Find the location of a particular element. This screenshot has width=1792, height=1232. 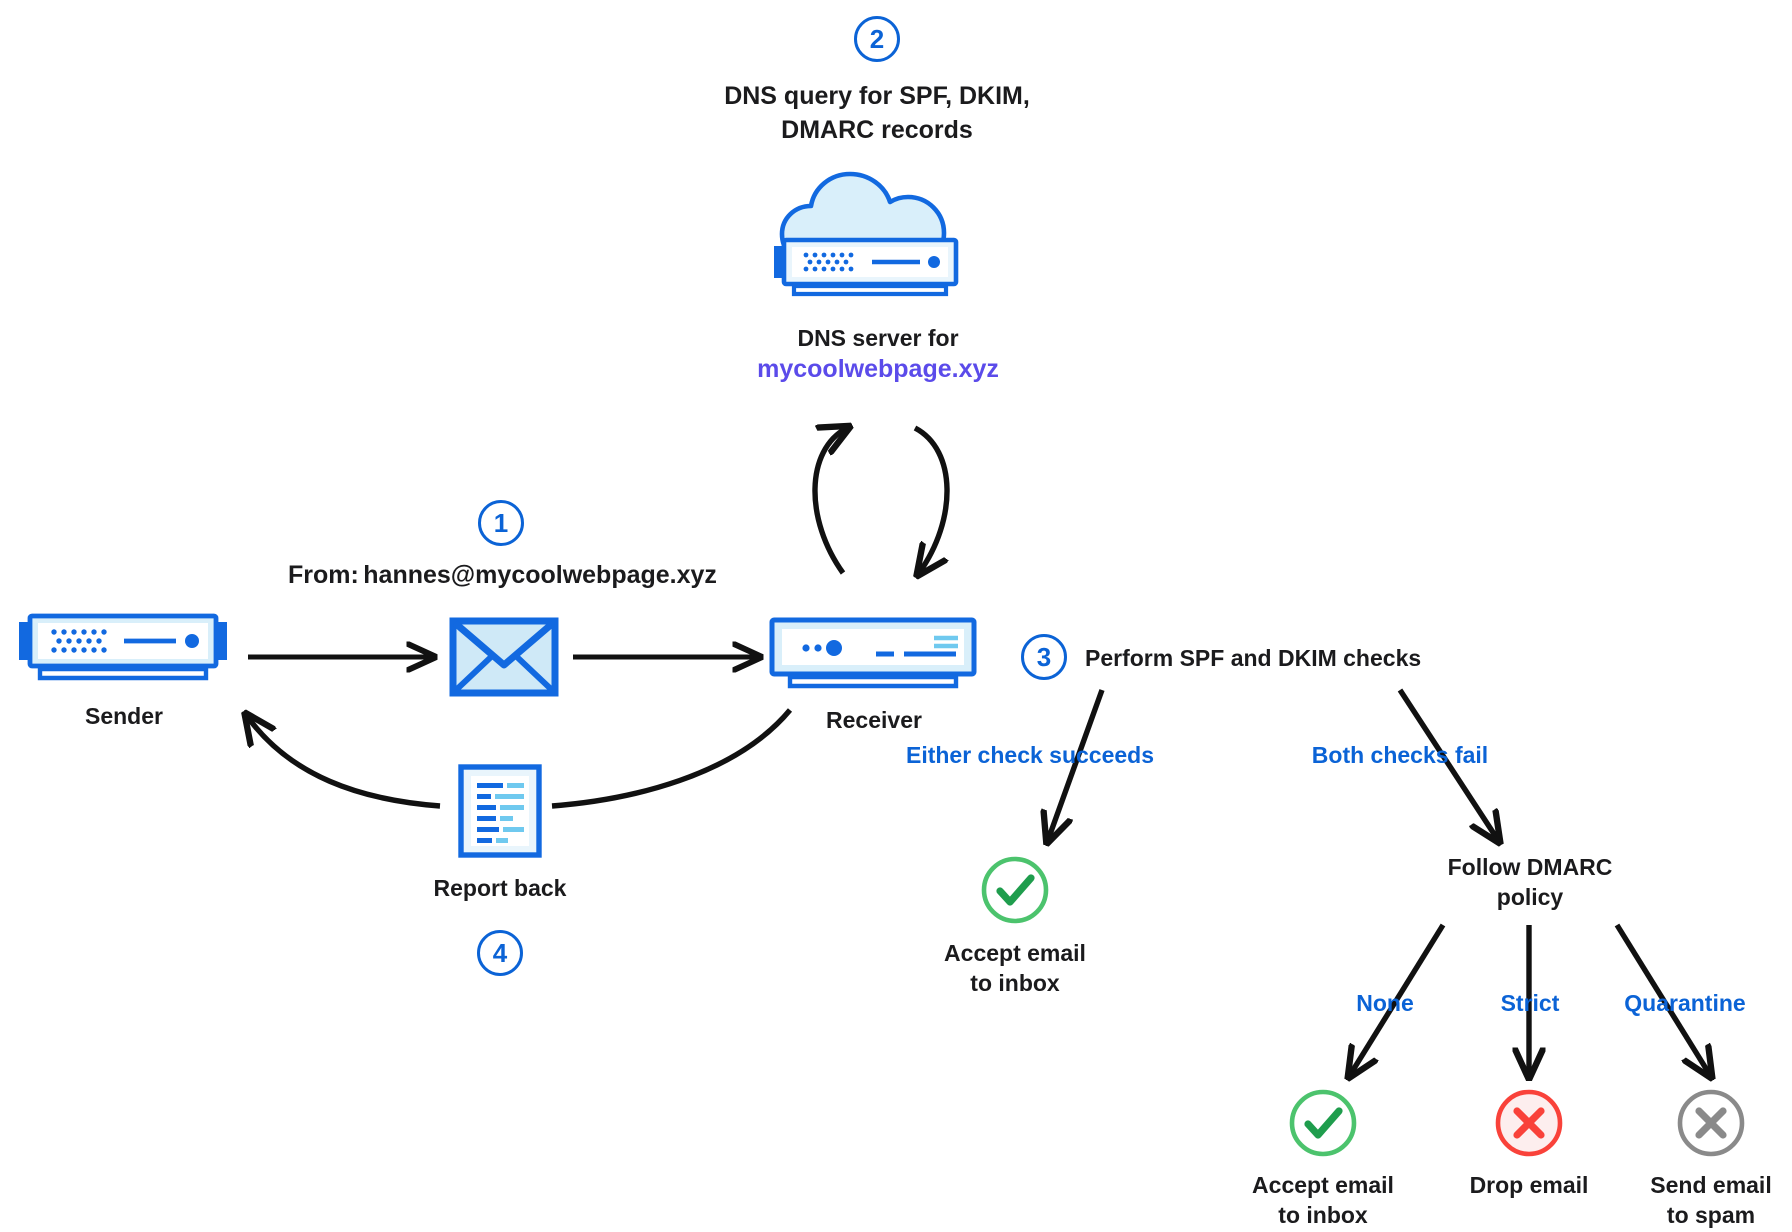

policy-quarantine-label: Quarantine is located at coordinates (1685, 1003).